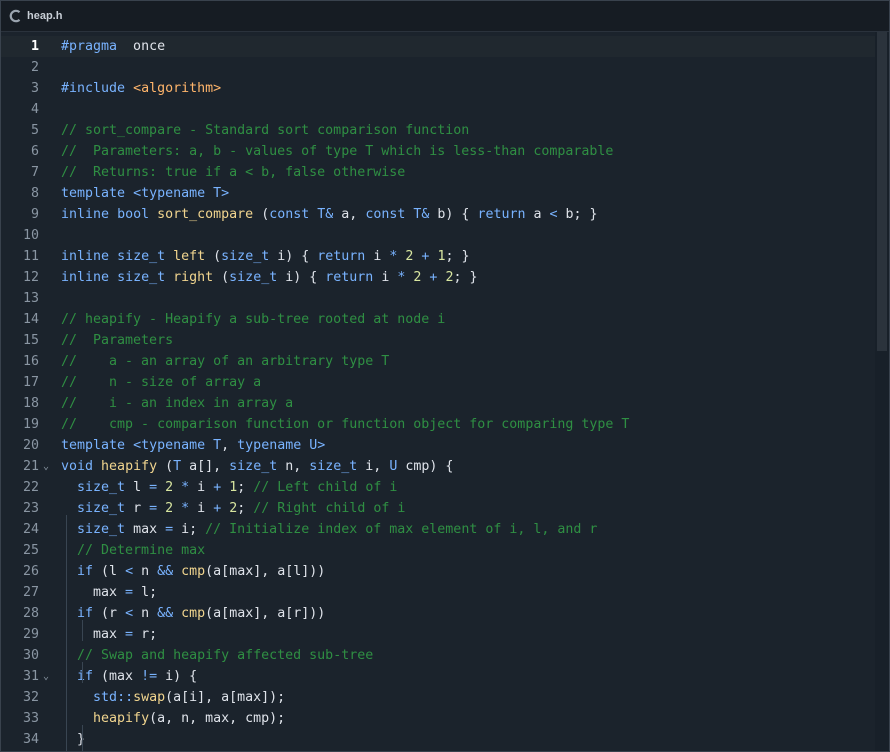 The height and width of the screenshot is (752, 890). I want to click on line-number: 28, so click(30, 613).